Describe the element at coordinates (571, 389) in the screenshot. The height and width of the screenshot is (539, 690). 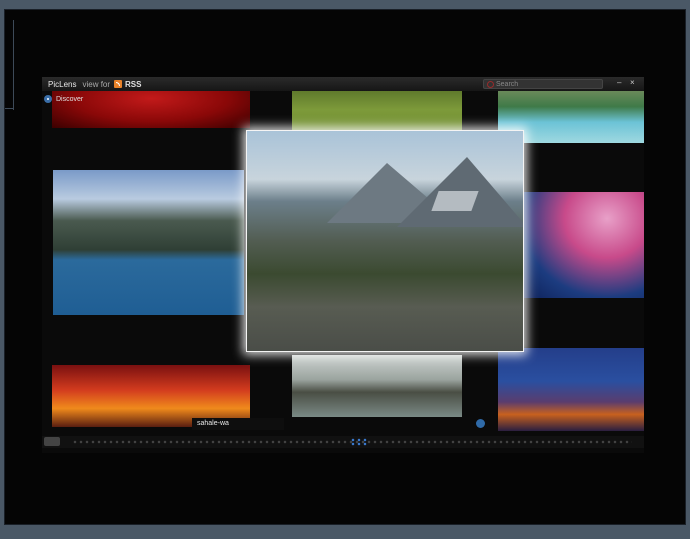
I see `thumbnail-city` at that location.